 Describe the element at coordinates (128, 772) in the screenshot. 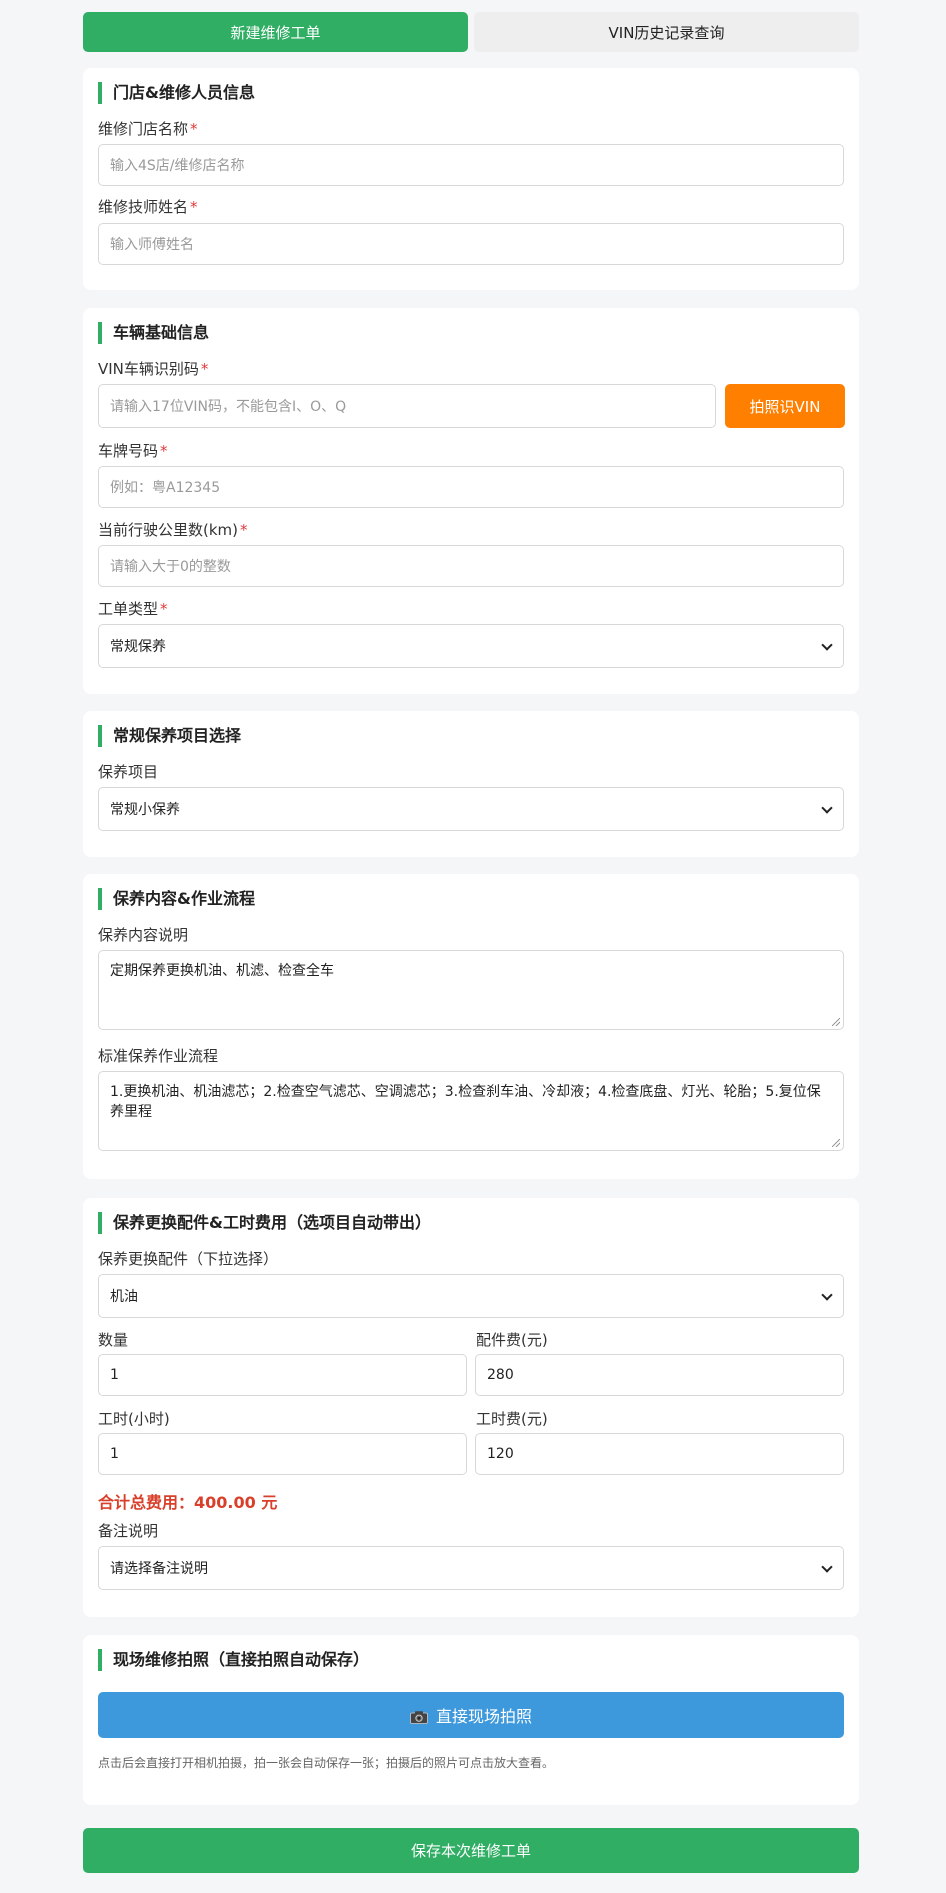

I see `maint-item-label: 保养项目` at that location.